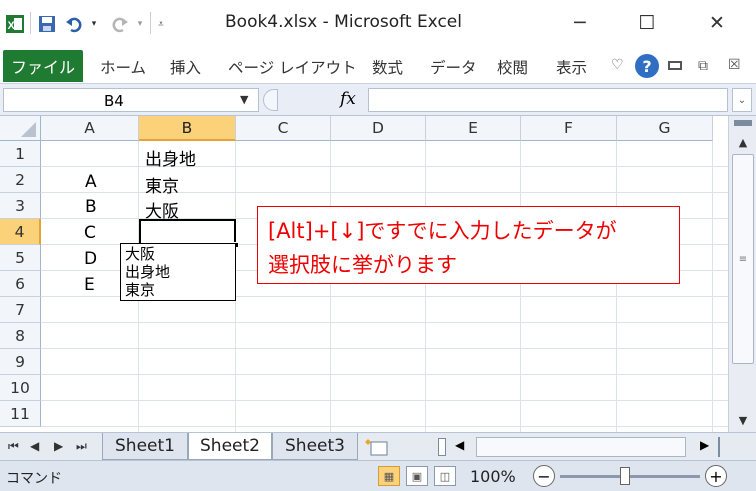 This screenshot has height=491, width=756. What do you see at coordinates (74, 24) in the screenshot?
I see `undo-icon` at bounding box center [74, 24].